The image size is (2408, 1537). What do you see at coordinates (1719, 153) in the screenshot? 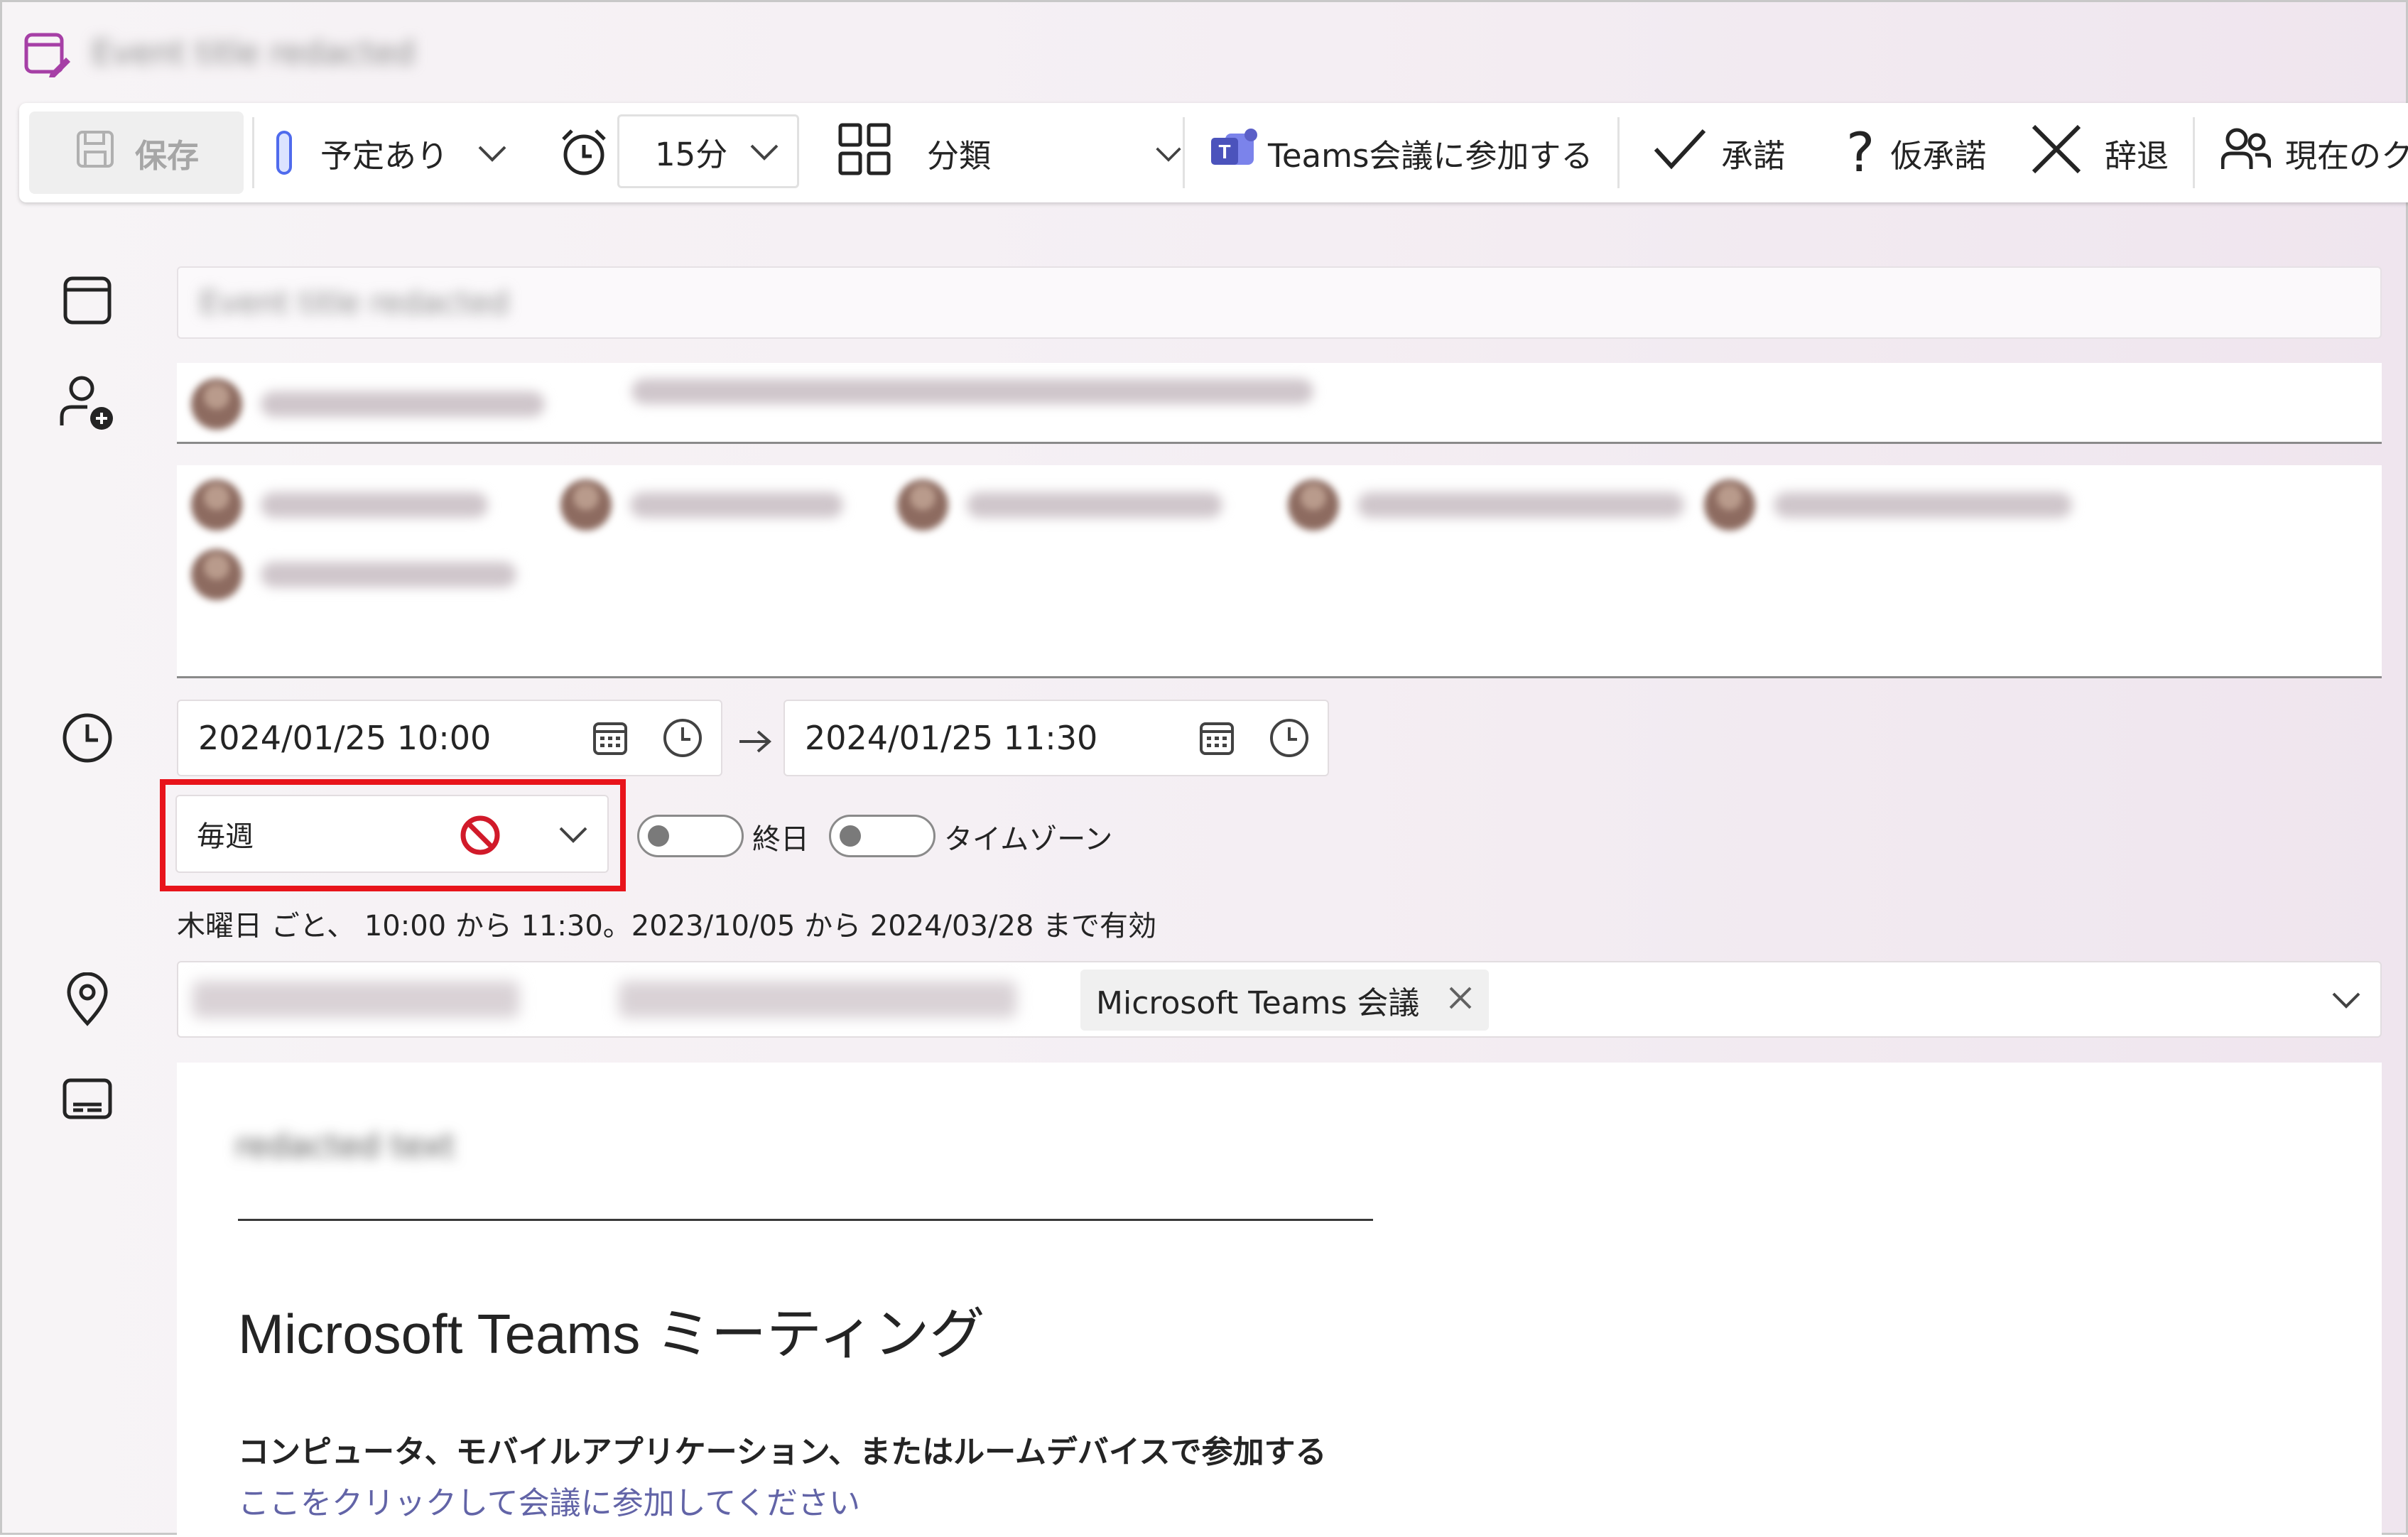
I see `accept-button: 承諾` at bounding box center [1719, 153].